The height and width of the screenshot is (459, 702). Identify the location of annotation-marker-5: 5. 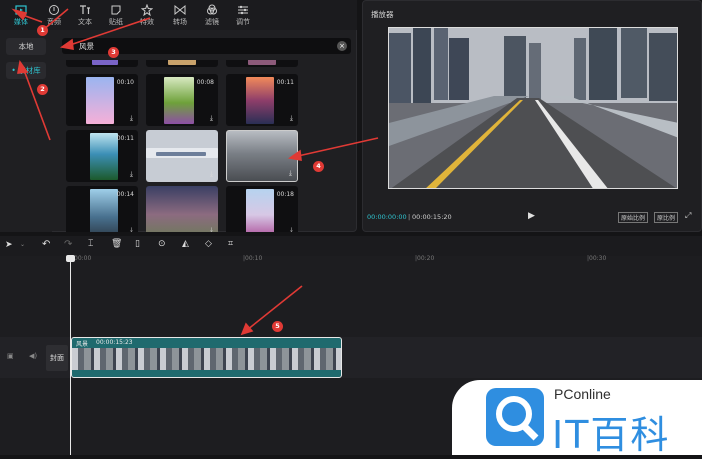
(277, 326).